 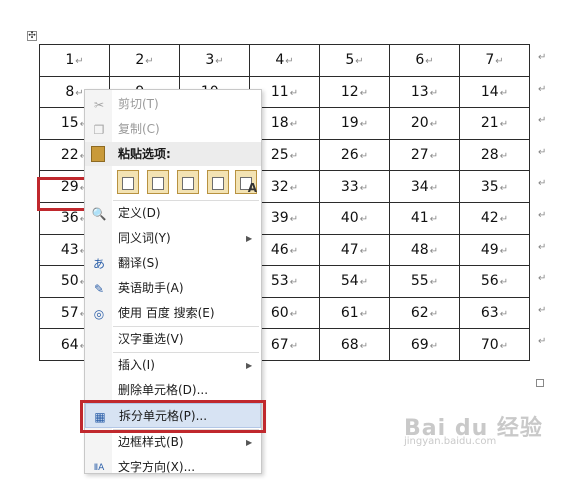 I want to click on cell-value: 34, so click(x=419, y=186).